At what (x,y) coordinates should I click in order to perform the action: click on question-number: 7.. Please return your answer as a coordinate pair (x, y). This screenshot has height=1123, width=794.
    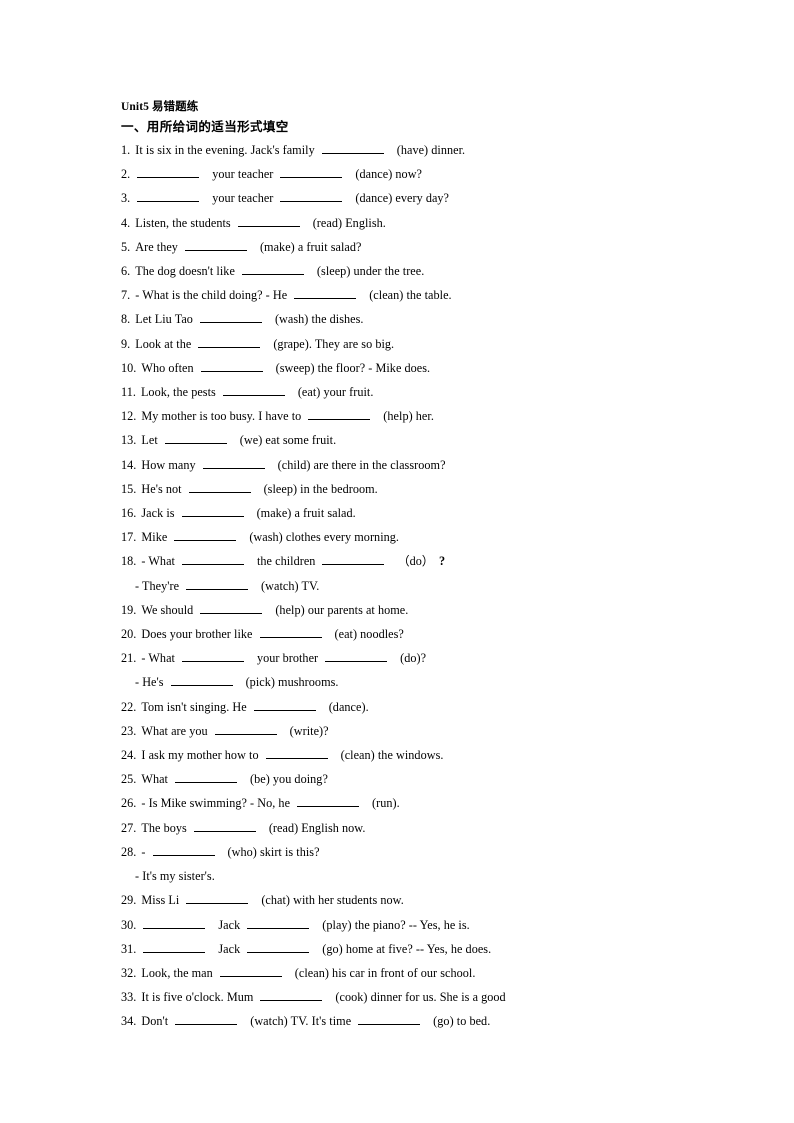
    Looking at the image, I should click on (126, 295).